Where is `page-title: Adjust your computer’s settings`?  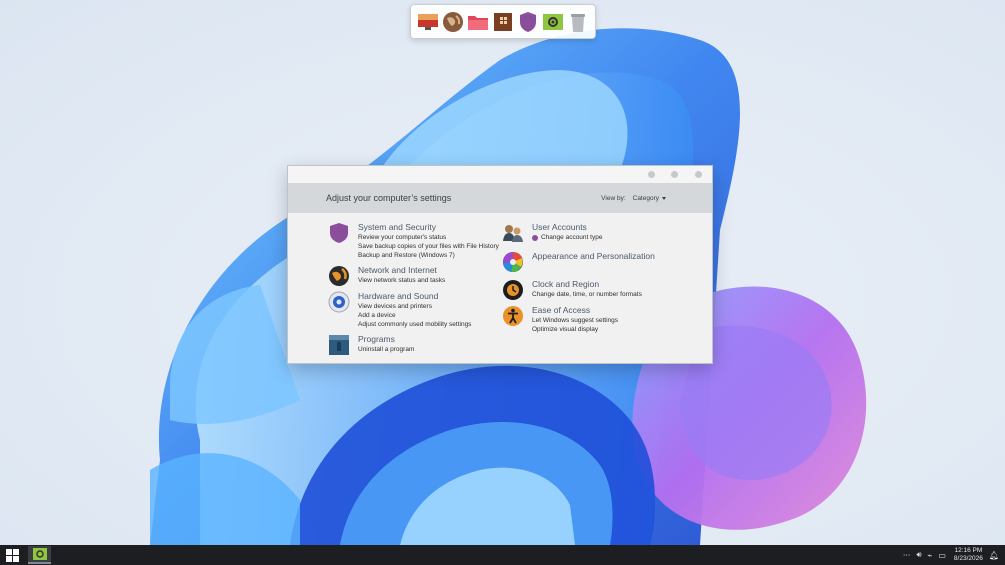 page-title: Adjust your computer’s settings is located at coordinates (389, 198).